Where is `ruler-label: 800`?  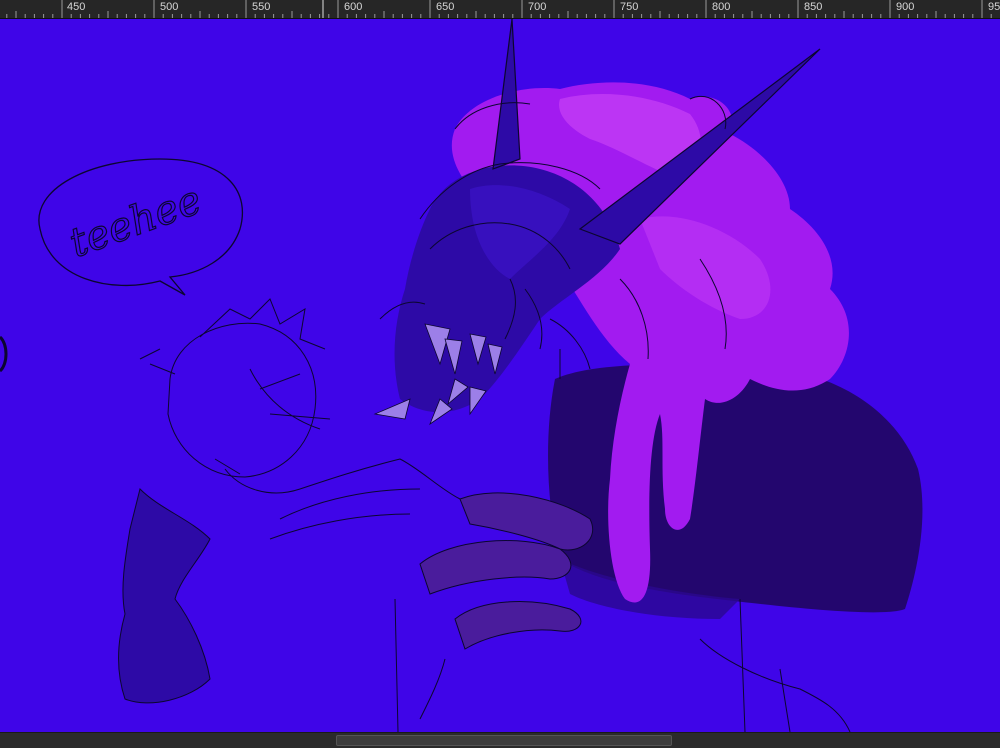 ruler-label: 800 is located at coordinates (721, 7).